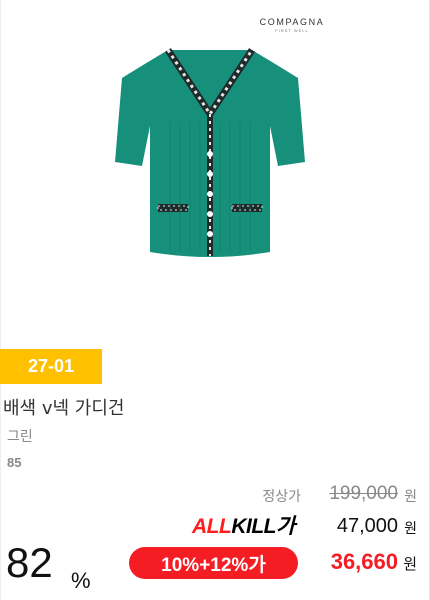  I want to click on regular-price-label: 정상가, so click(281, 497).